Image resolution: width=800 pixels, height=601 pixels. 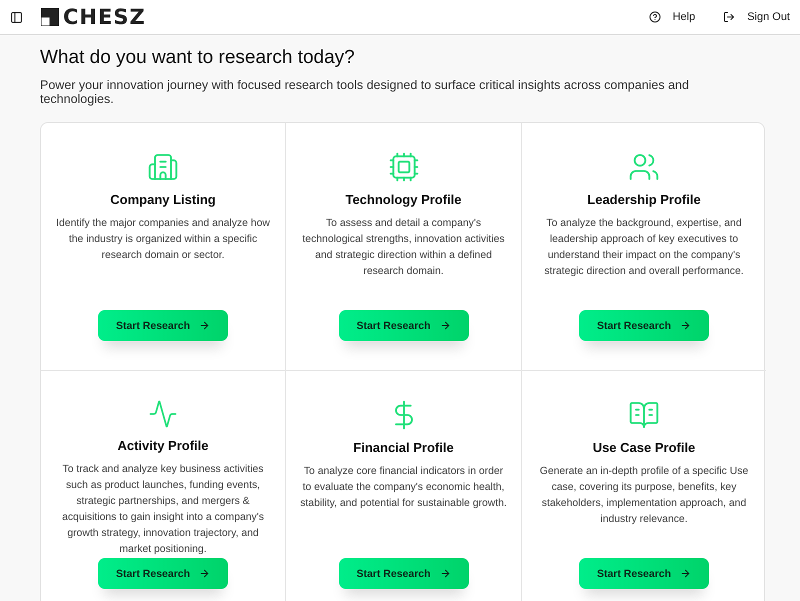 I want to click on users-icon, so click(x=644, y=167).